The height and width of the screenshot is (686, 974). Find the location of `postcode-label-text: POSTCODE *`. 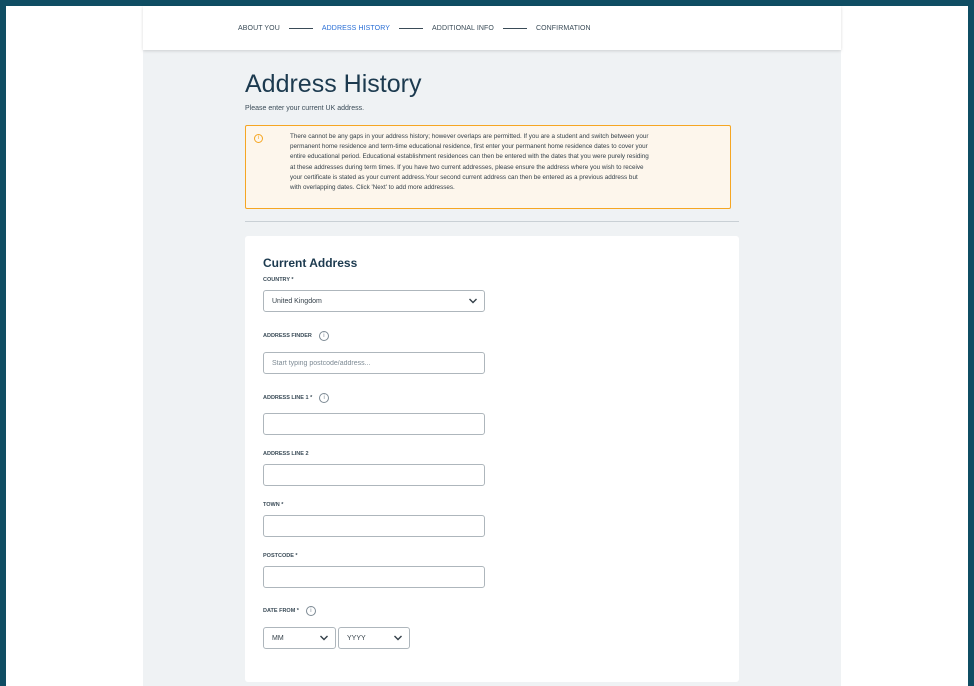

postcode-label-text: POSTCODE * is located at coordinates (280, 556).